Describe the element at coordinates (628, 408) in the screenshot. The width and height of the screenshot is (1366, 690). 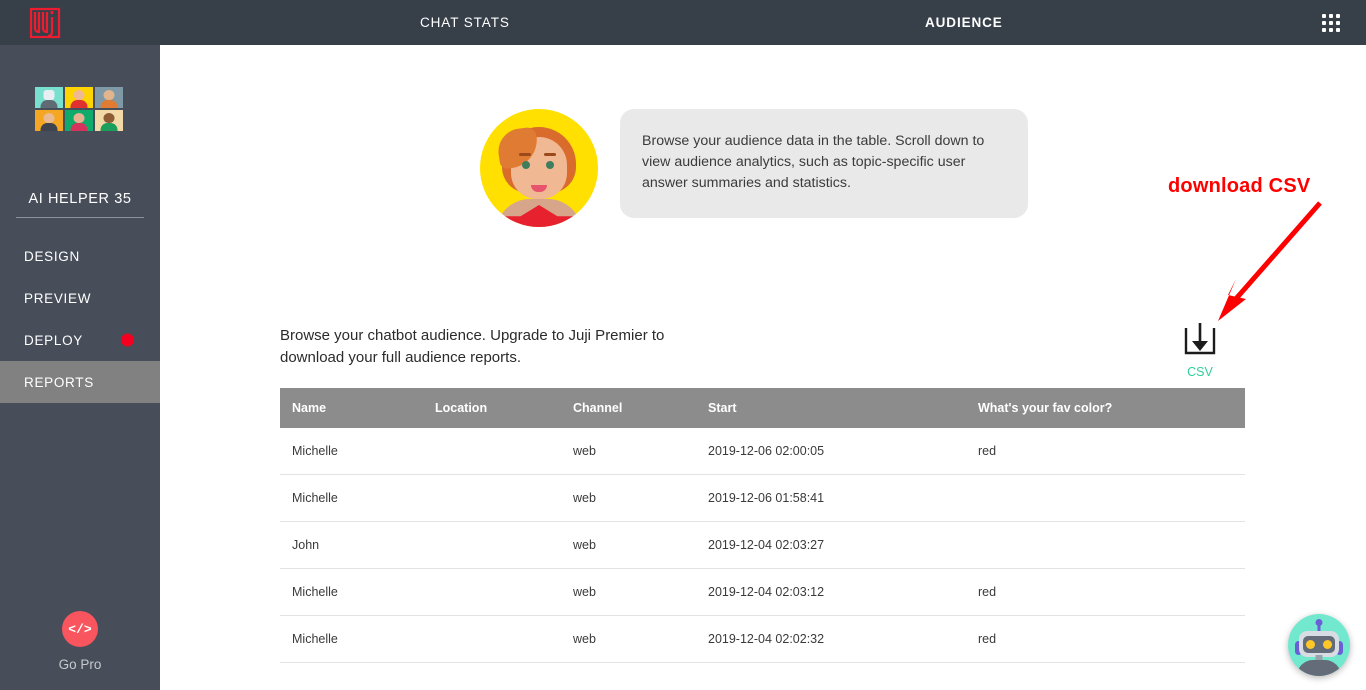
I see `column-header-channel: Channel` at that location.